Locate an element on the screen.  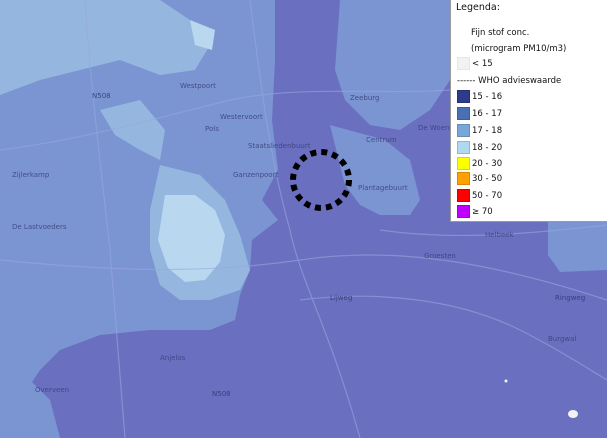
road-label: Lijweg is located at coordinates (341, 298).